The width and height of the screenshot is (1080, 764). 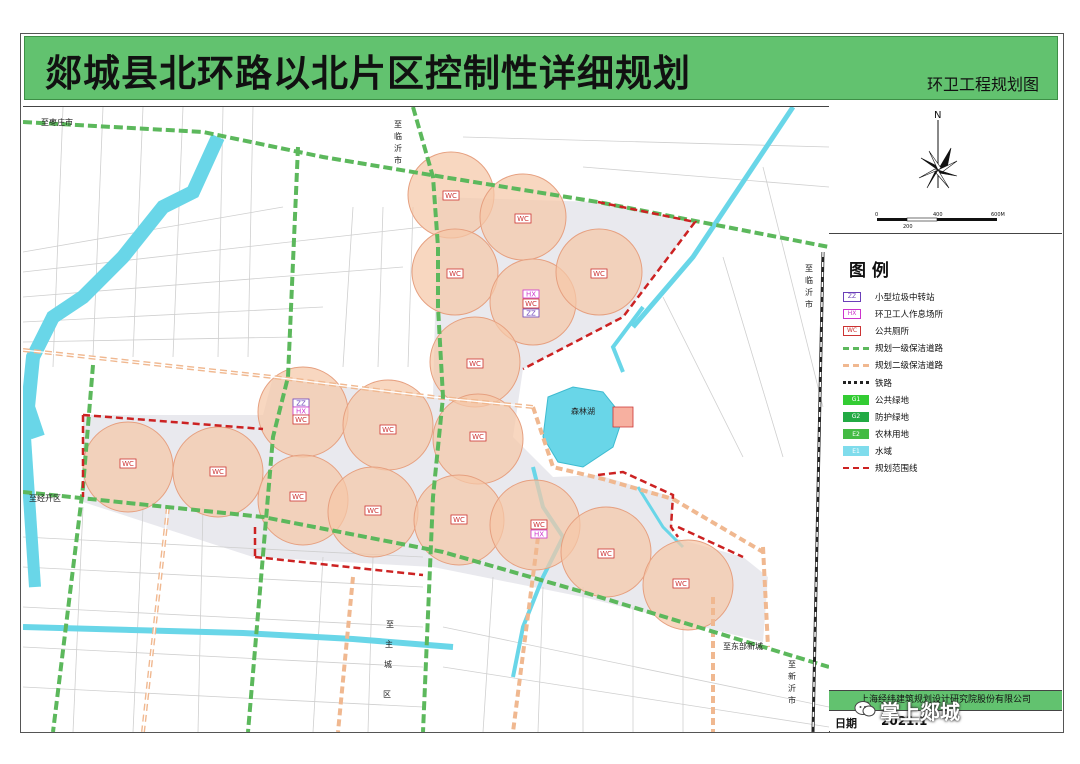 What do you see at coordinates (909, 366) in the screenshot?
I see `legend-label: 规划二级保洁道路` at bounding box center [909, 366].